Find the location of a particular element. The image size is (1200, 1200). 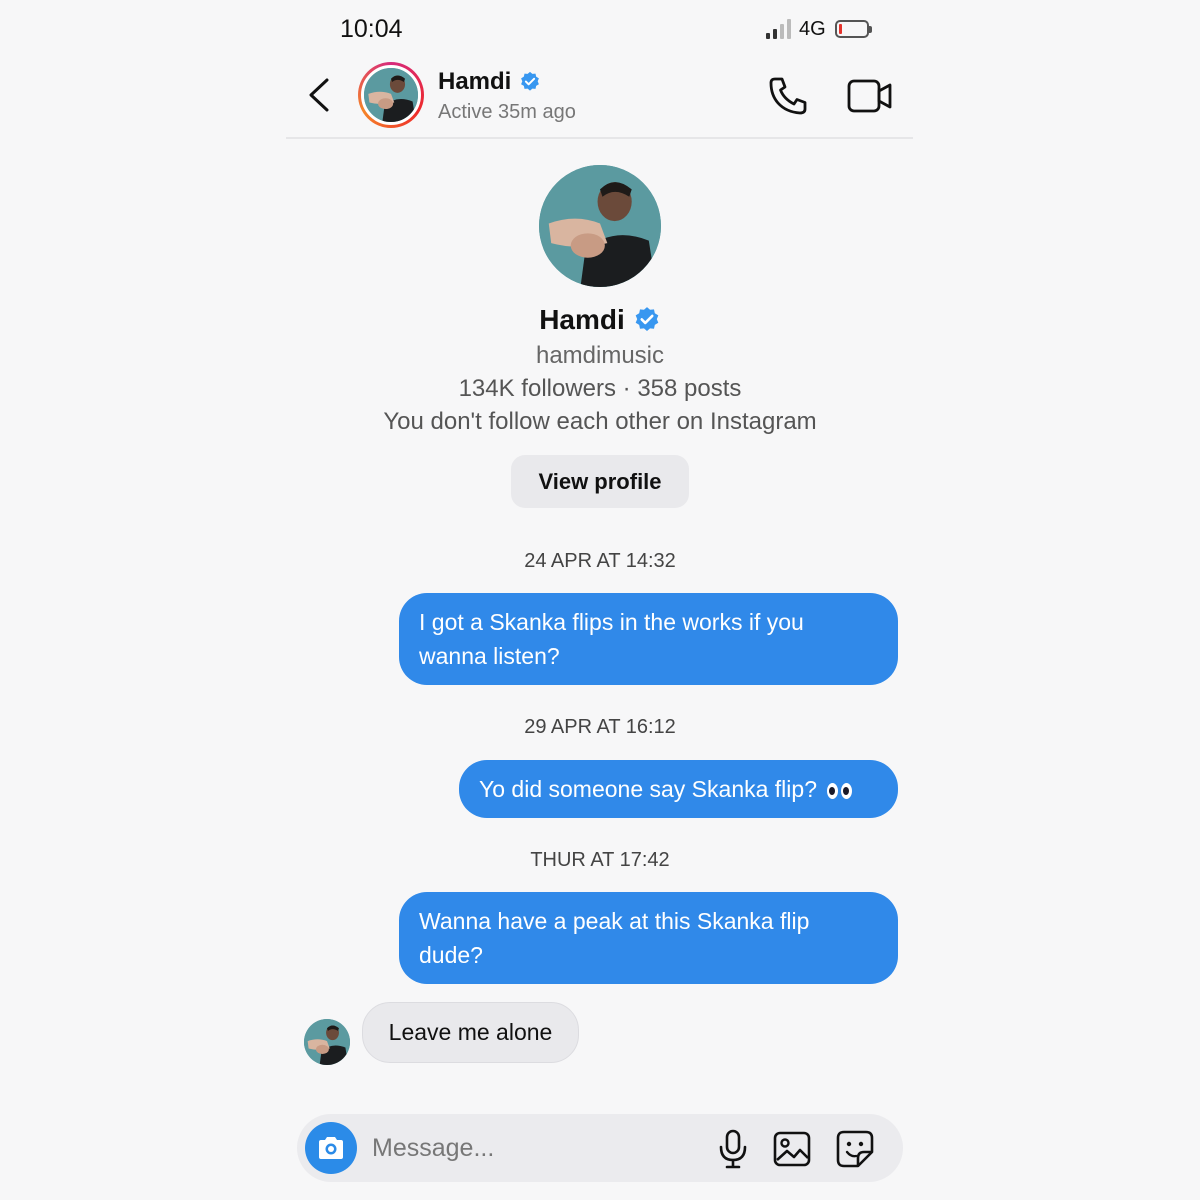

camera-icon is located at coordinates (331, 1148).